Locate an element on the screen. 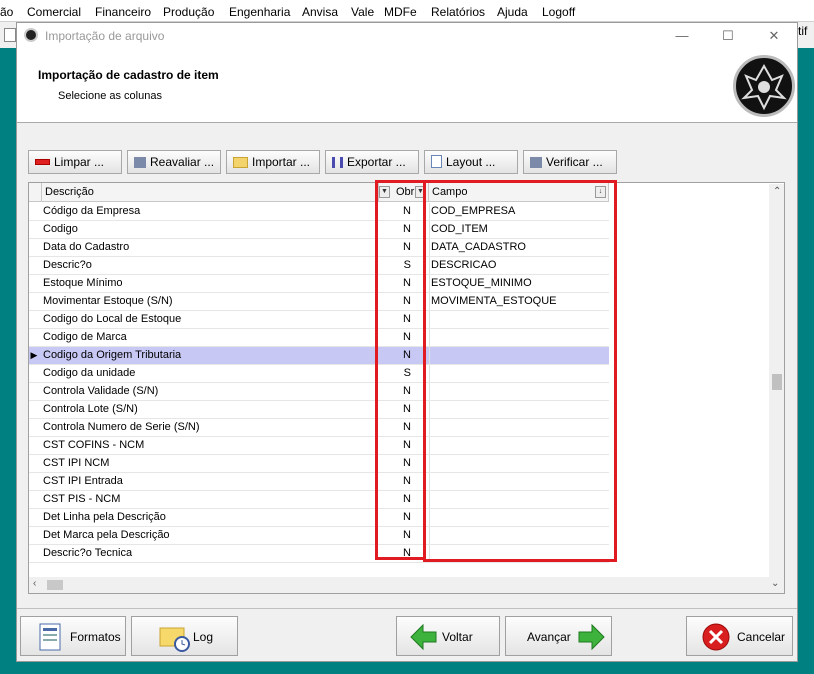 The image size is (814, 674). avancar-label: Avançar is located at coordinates (549, 637).